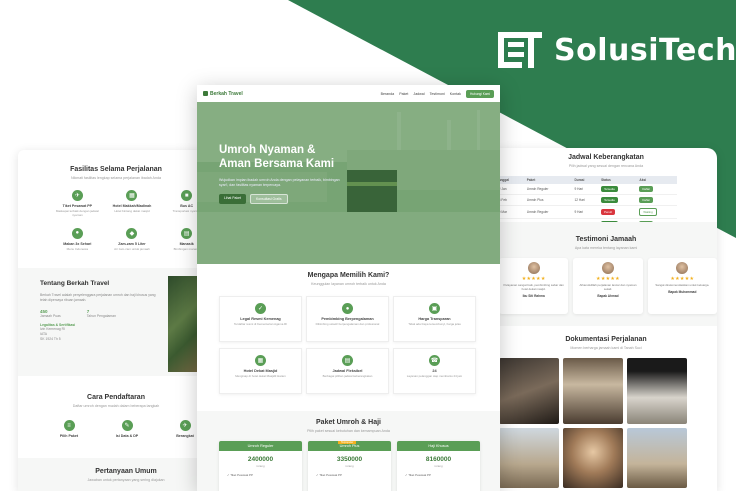  I want to click on solusitech-logo-icon, so click(520, 50).